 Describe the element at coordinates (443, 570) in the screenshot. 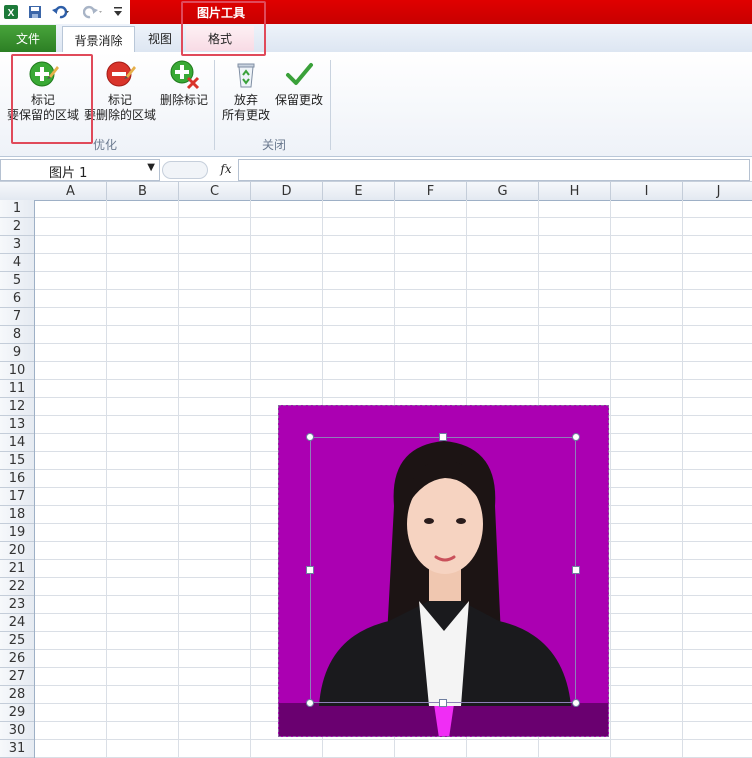

I see `background-removal-marquee` at that location.